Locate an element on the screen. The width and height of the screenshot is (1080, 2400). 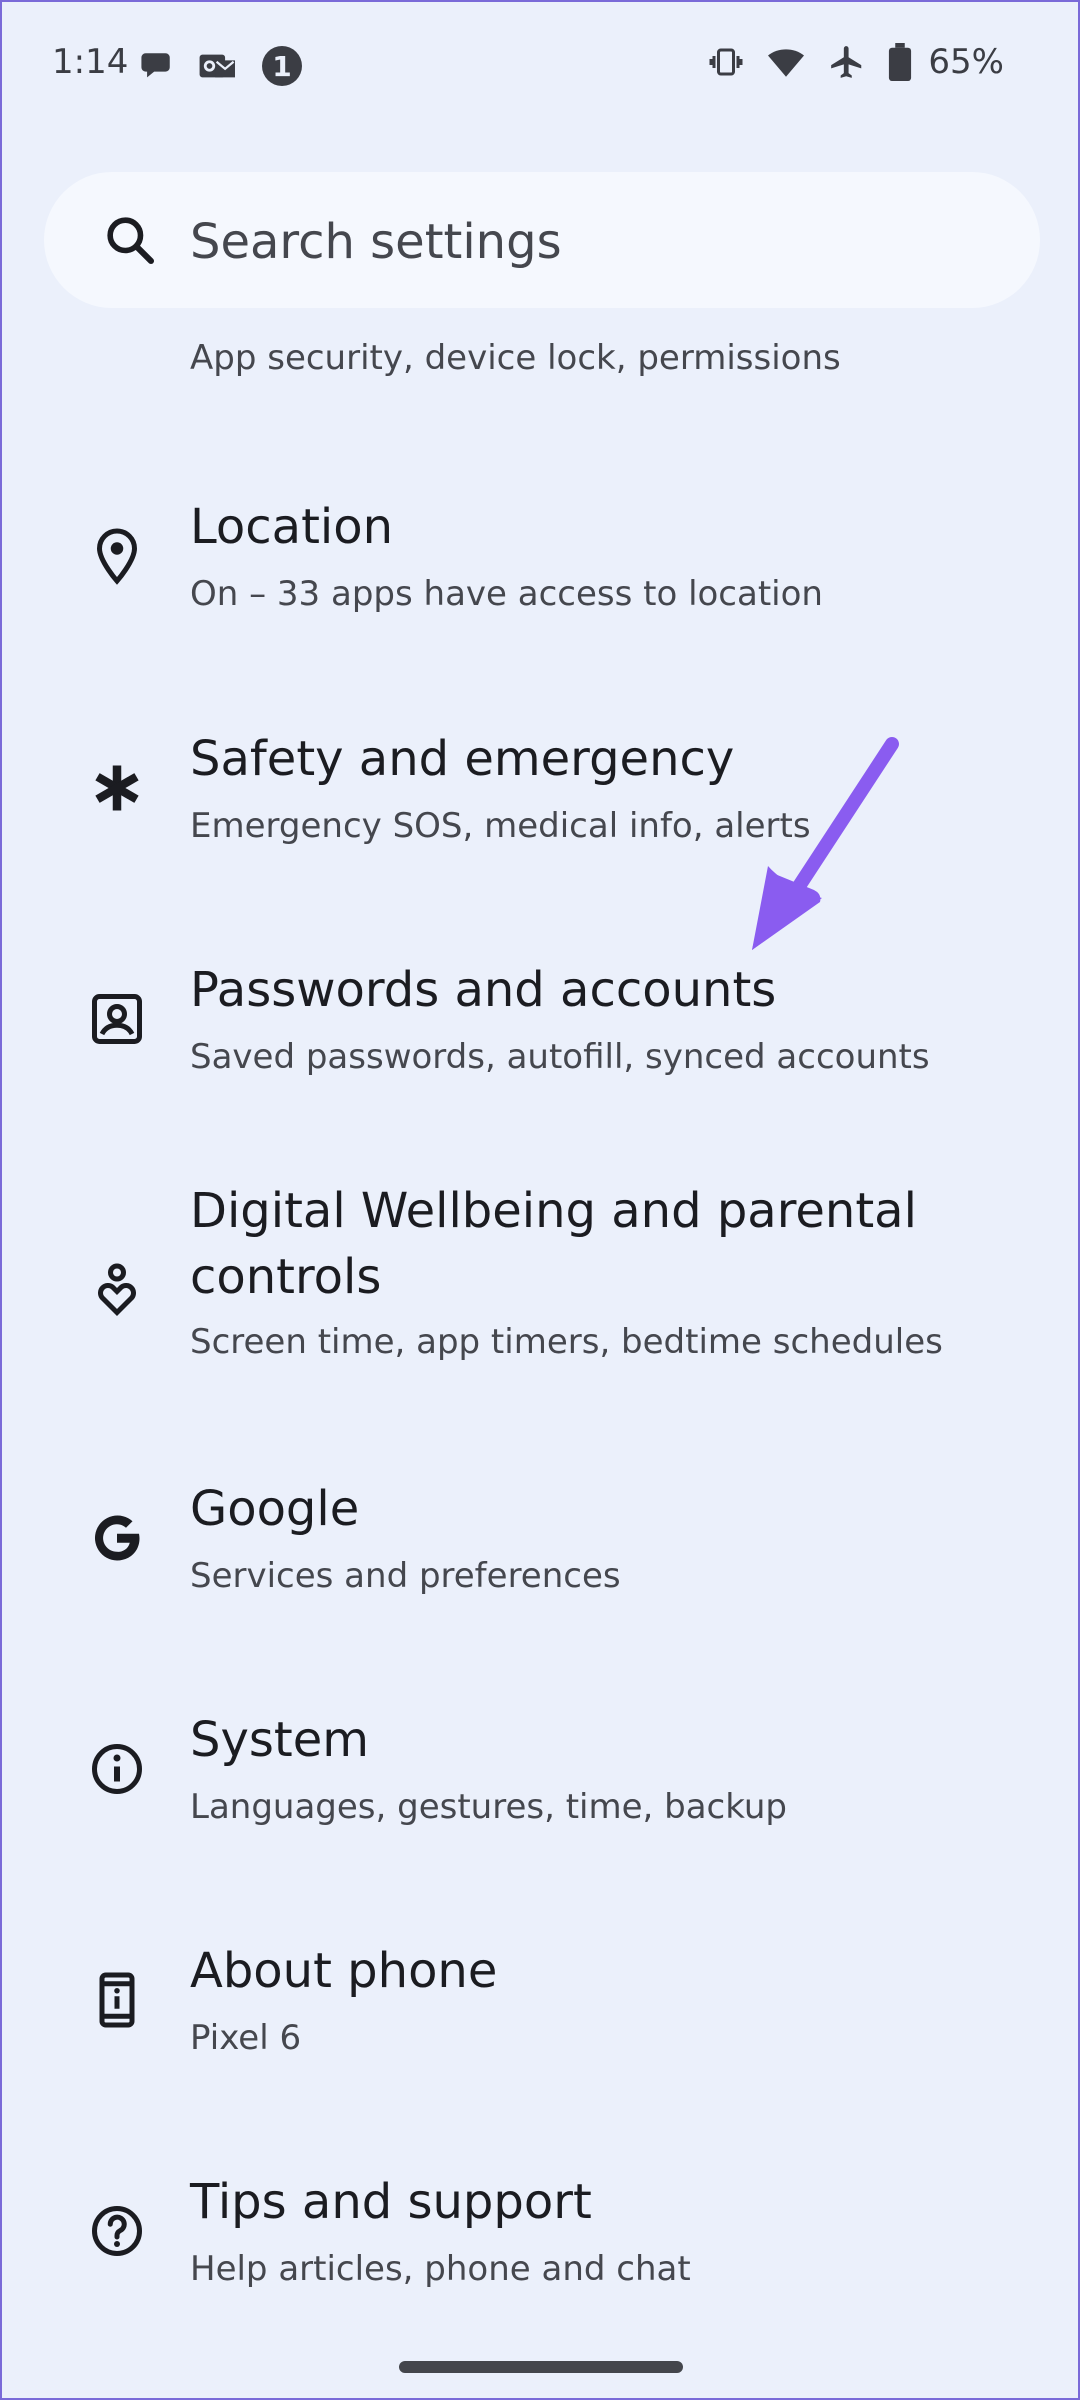
status-bar: 1:14 1 65% is located at coordinates (540, 67).